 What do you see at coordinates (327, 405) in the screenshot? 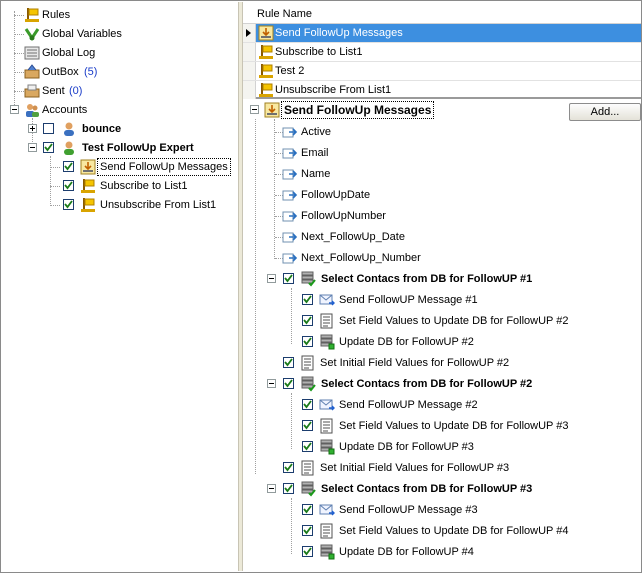
I see `send-mail-icon` at bounding box center [327, 405].